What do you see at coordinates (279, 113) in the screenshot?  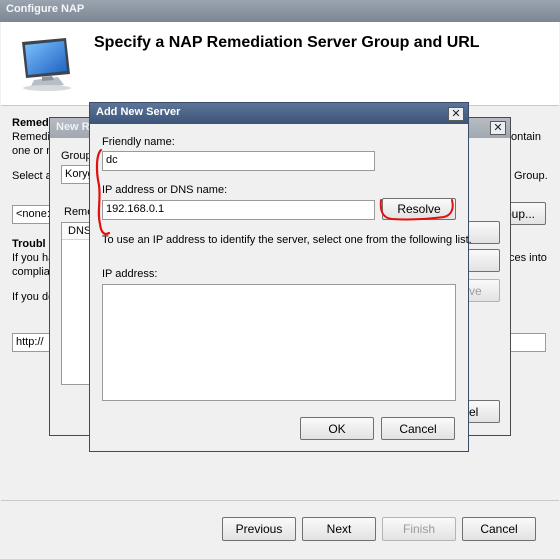 I see `add-server-titlebar: Add New Server` at bounding box center [279, 113].